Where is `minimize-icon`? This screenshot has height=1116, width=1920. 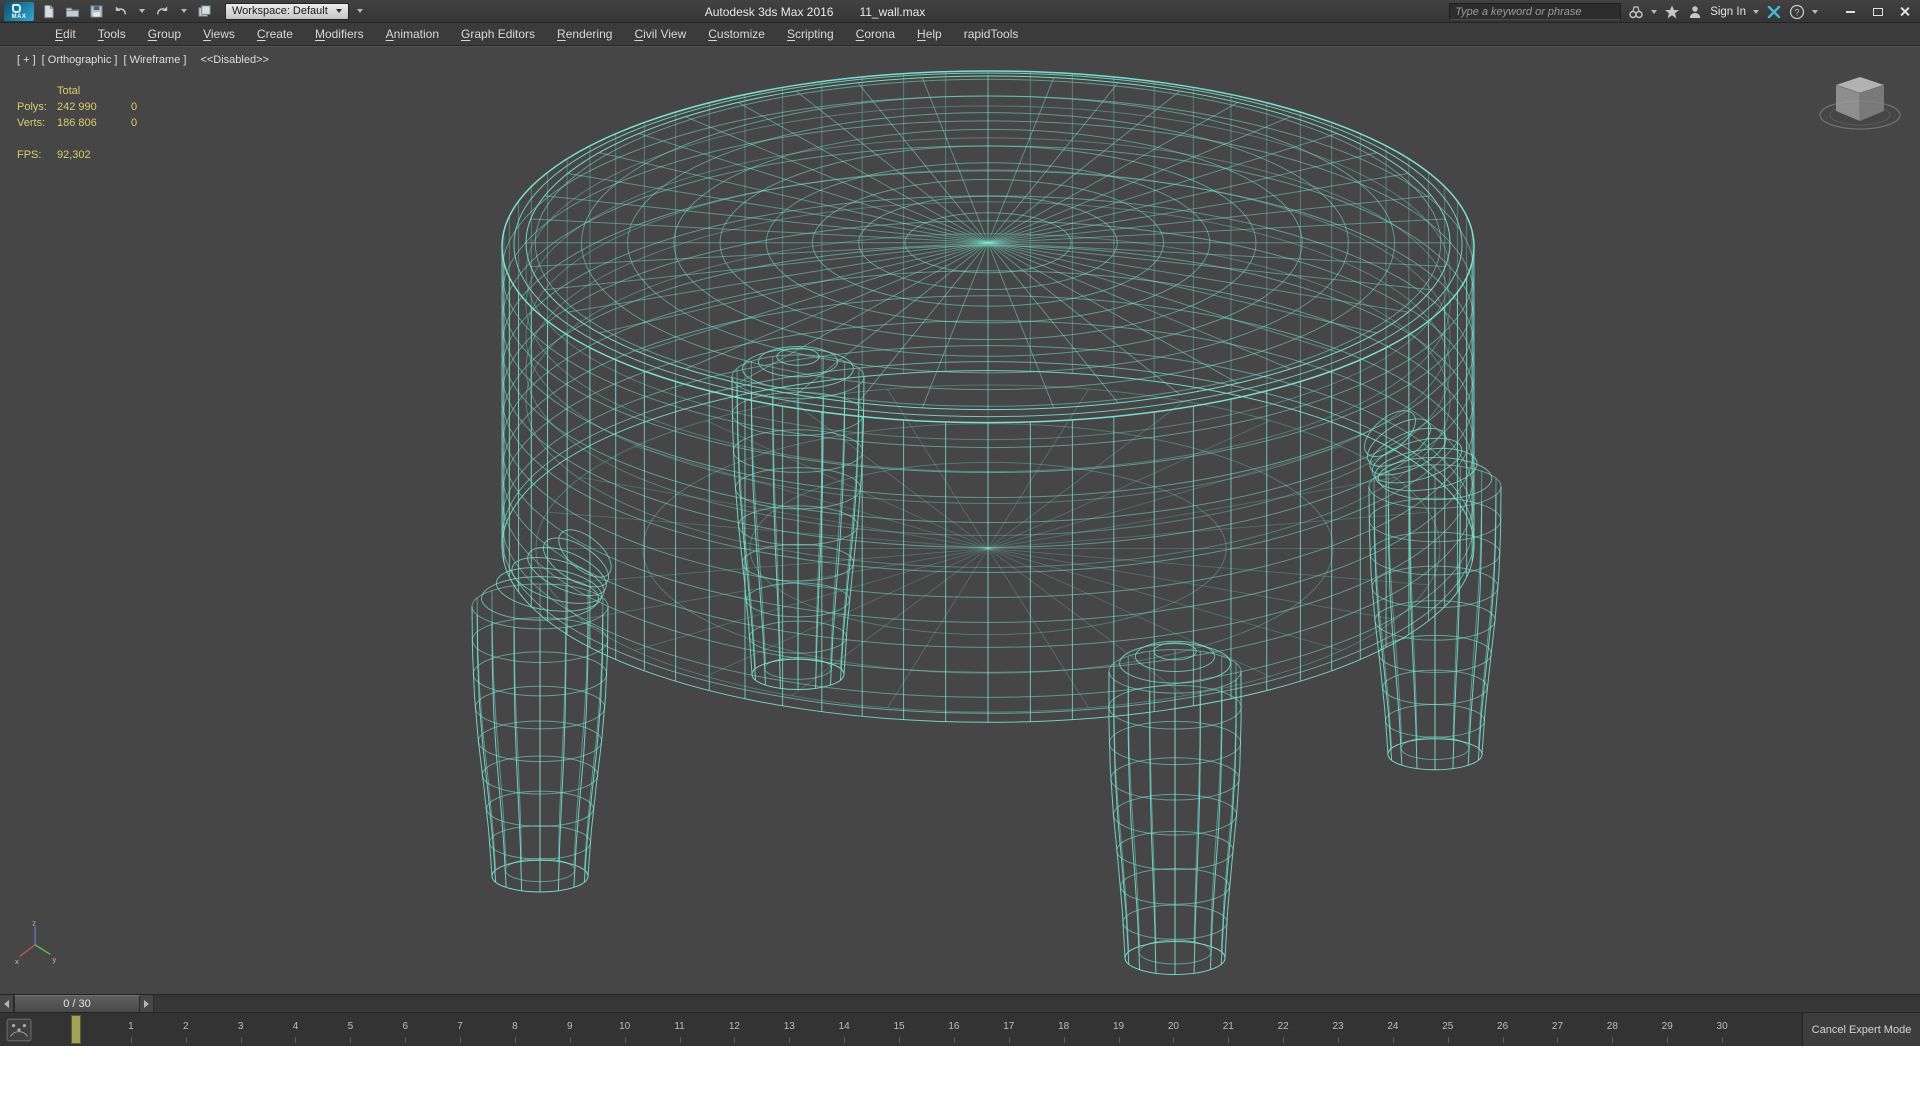
minimize-icon is located at coordinates (1850, 11).